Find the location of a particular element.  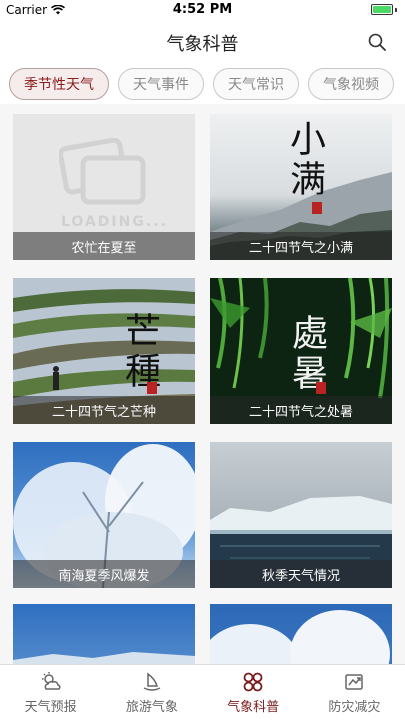

sail-icon is located at coordinates (152, 681).